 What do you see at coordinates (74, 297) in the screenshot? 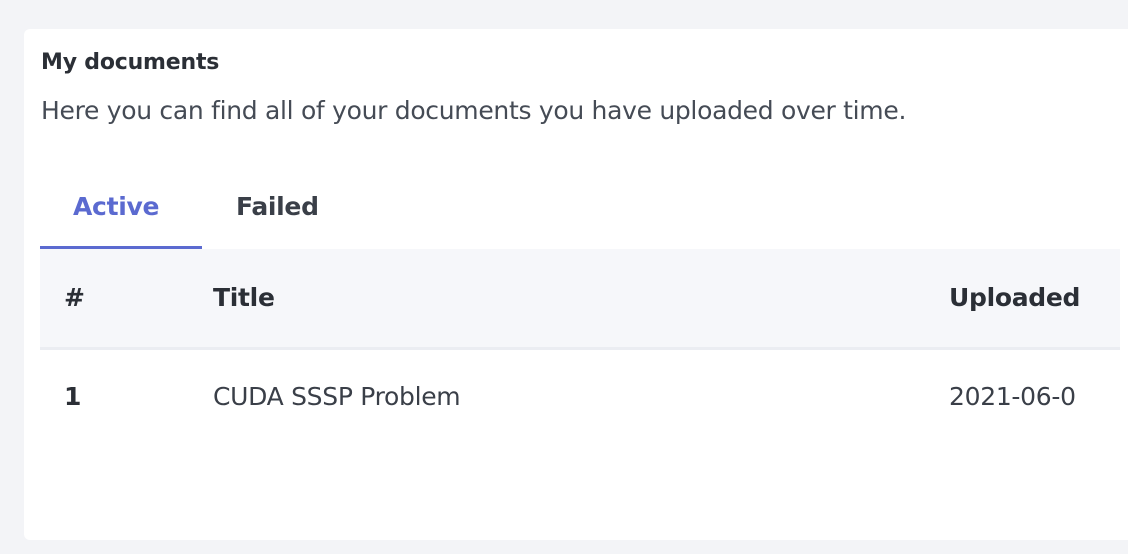
I see `column-header-number: #` at bounding box center [74, 297].